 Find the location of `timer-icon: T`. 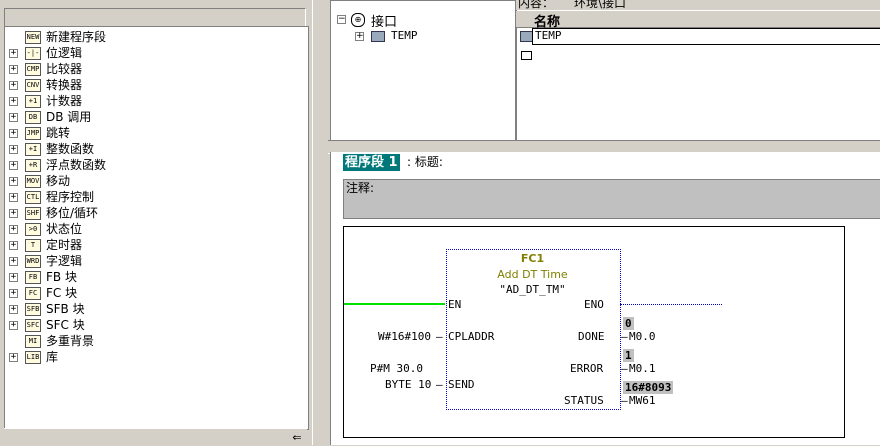

timer-icon: T is located at coordinates (33, 245).